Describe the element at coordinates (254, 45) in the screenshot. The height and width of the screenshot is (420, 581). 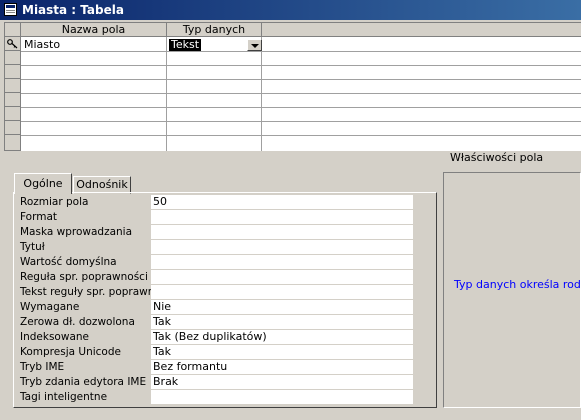
I see `dropdown-arrow-icon` at that location.